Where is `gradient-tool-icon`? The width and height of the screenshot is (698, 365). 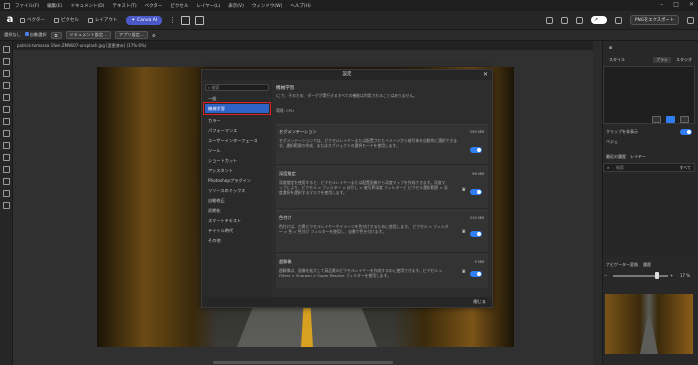 gradient-tool-icon is located at coordinates (6, 121).